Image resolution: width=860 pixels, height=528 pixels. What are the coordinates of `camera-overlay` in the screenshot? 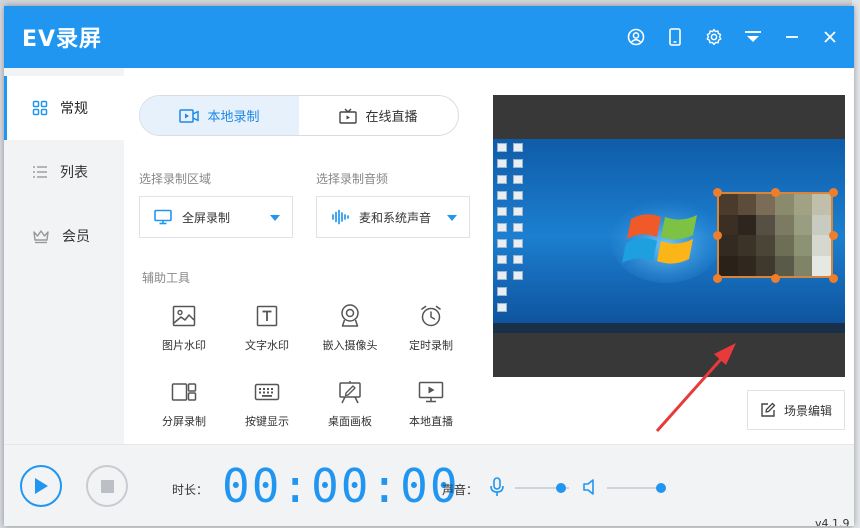 It's located at (775, 235).